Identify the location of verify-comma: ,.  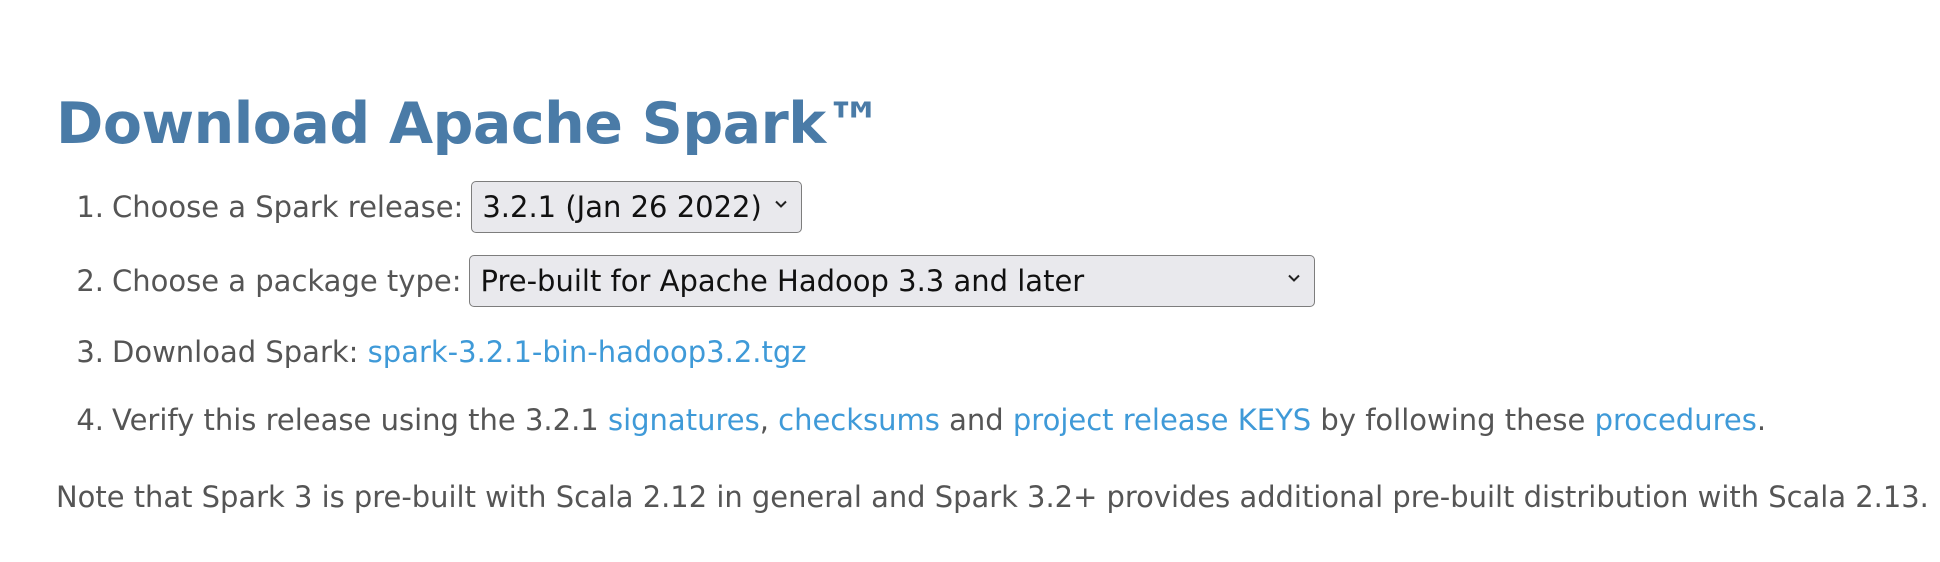
(764, 420).